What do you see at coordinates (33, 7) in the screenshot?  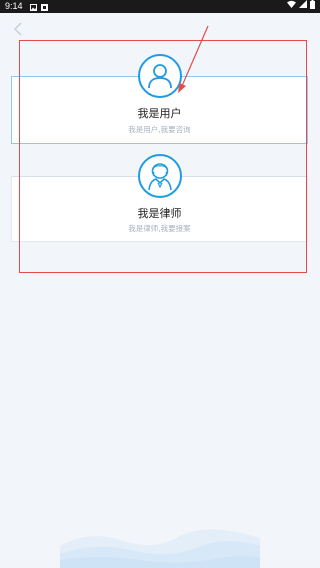 I see `image-icon` at bounding box center [33, 7].